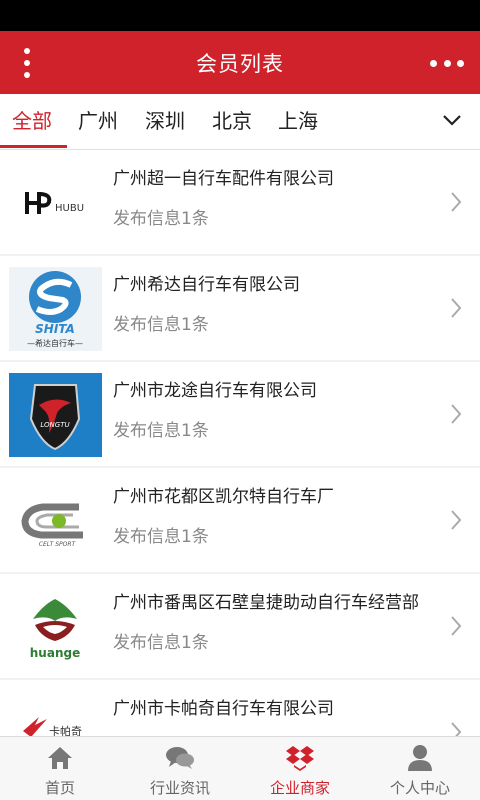 This screenshot has width=480, height=800. I want to click on list-item: 卡帕奇 广州市卡帕奇自行车有限公司, so click(240, 708).